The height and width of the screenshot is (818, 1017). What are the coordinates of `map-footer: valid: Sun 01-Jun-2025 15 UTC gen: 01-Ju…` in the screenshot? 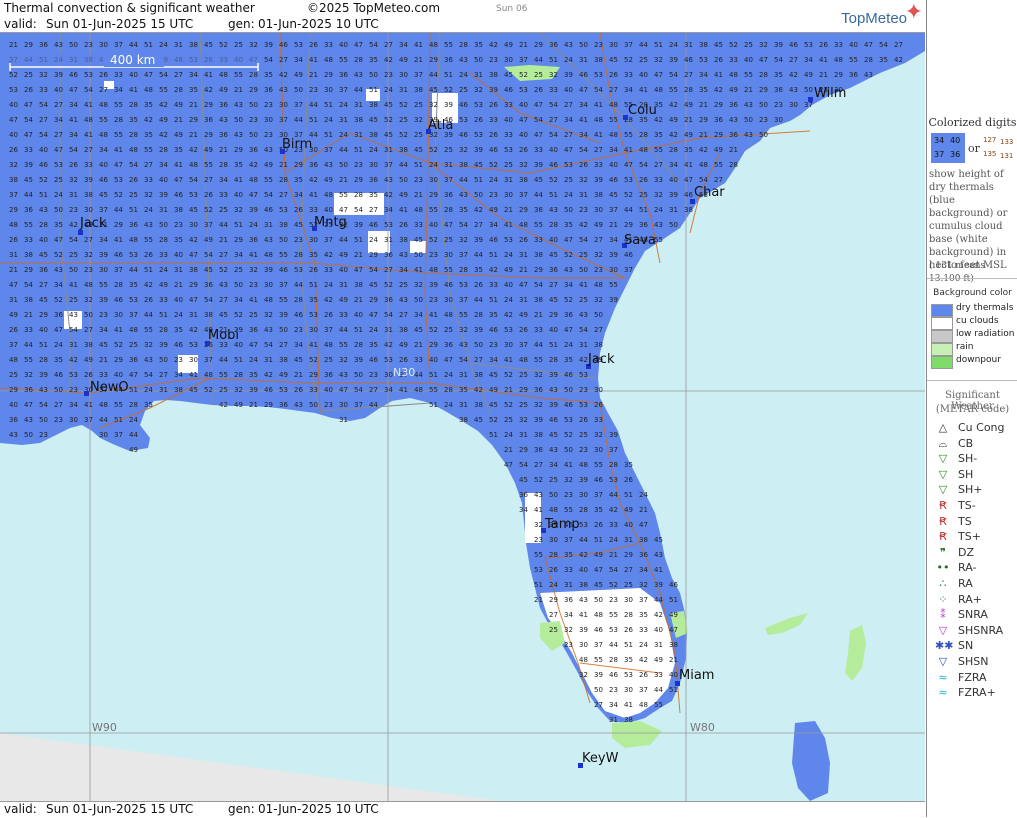 It's located at (462, 809).